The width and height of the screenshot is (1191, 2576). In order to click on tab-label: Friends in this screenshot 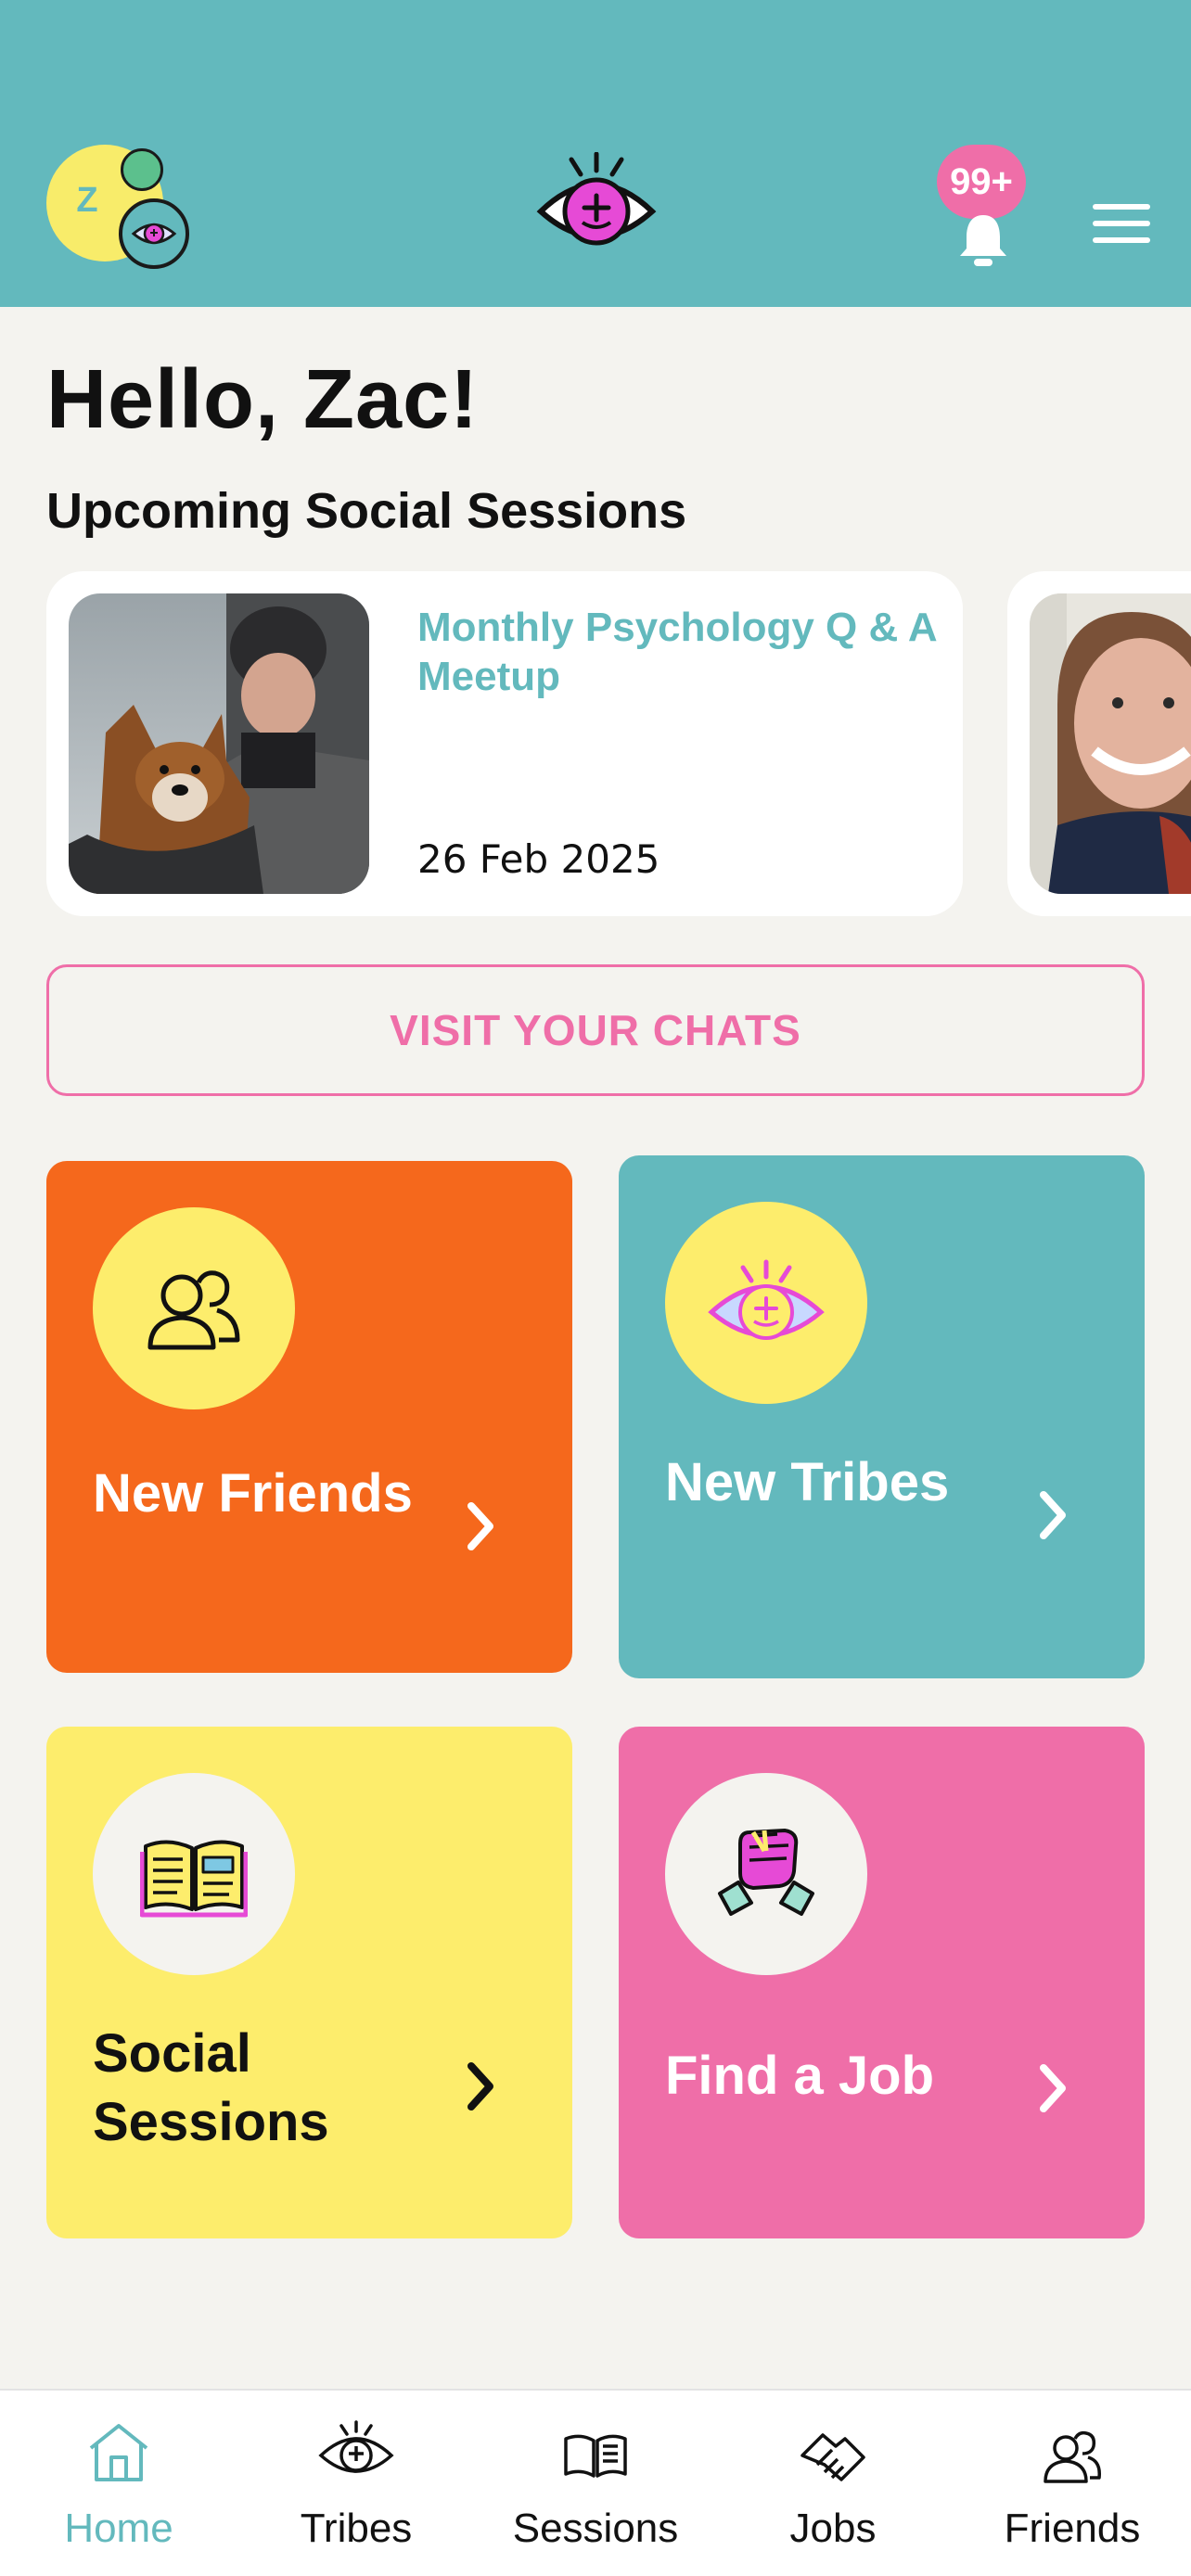, I will do `click(1073, 2528)`.